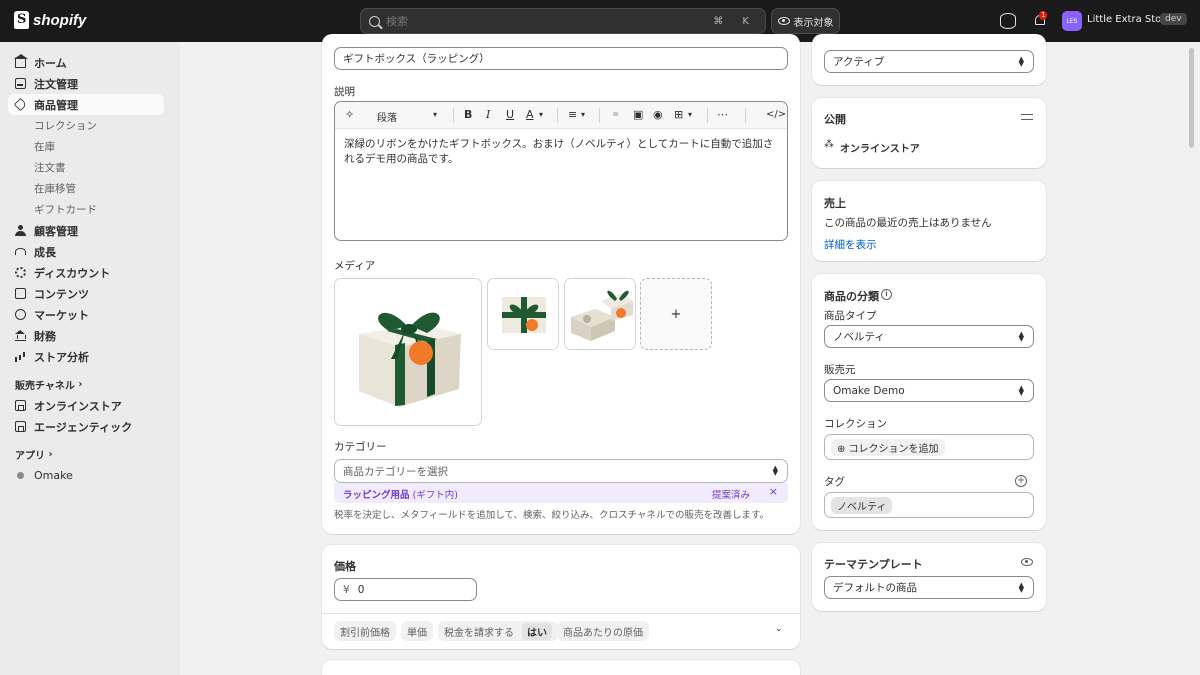 This screenshot has height=675, width=1200. I want to click on sidebar-subitem-gift-cards: ギフトカード, so click(90, 209).